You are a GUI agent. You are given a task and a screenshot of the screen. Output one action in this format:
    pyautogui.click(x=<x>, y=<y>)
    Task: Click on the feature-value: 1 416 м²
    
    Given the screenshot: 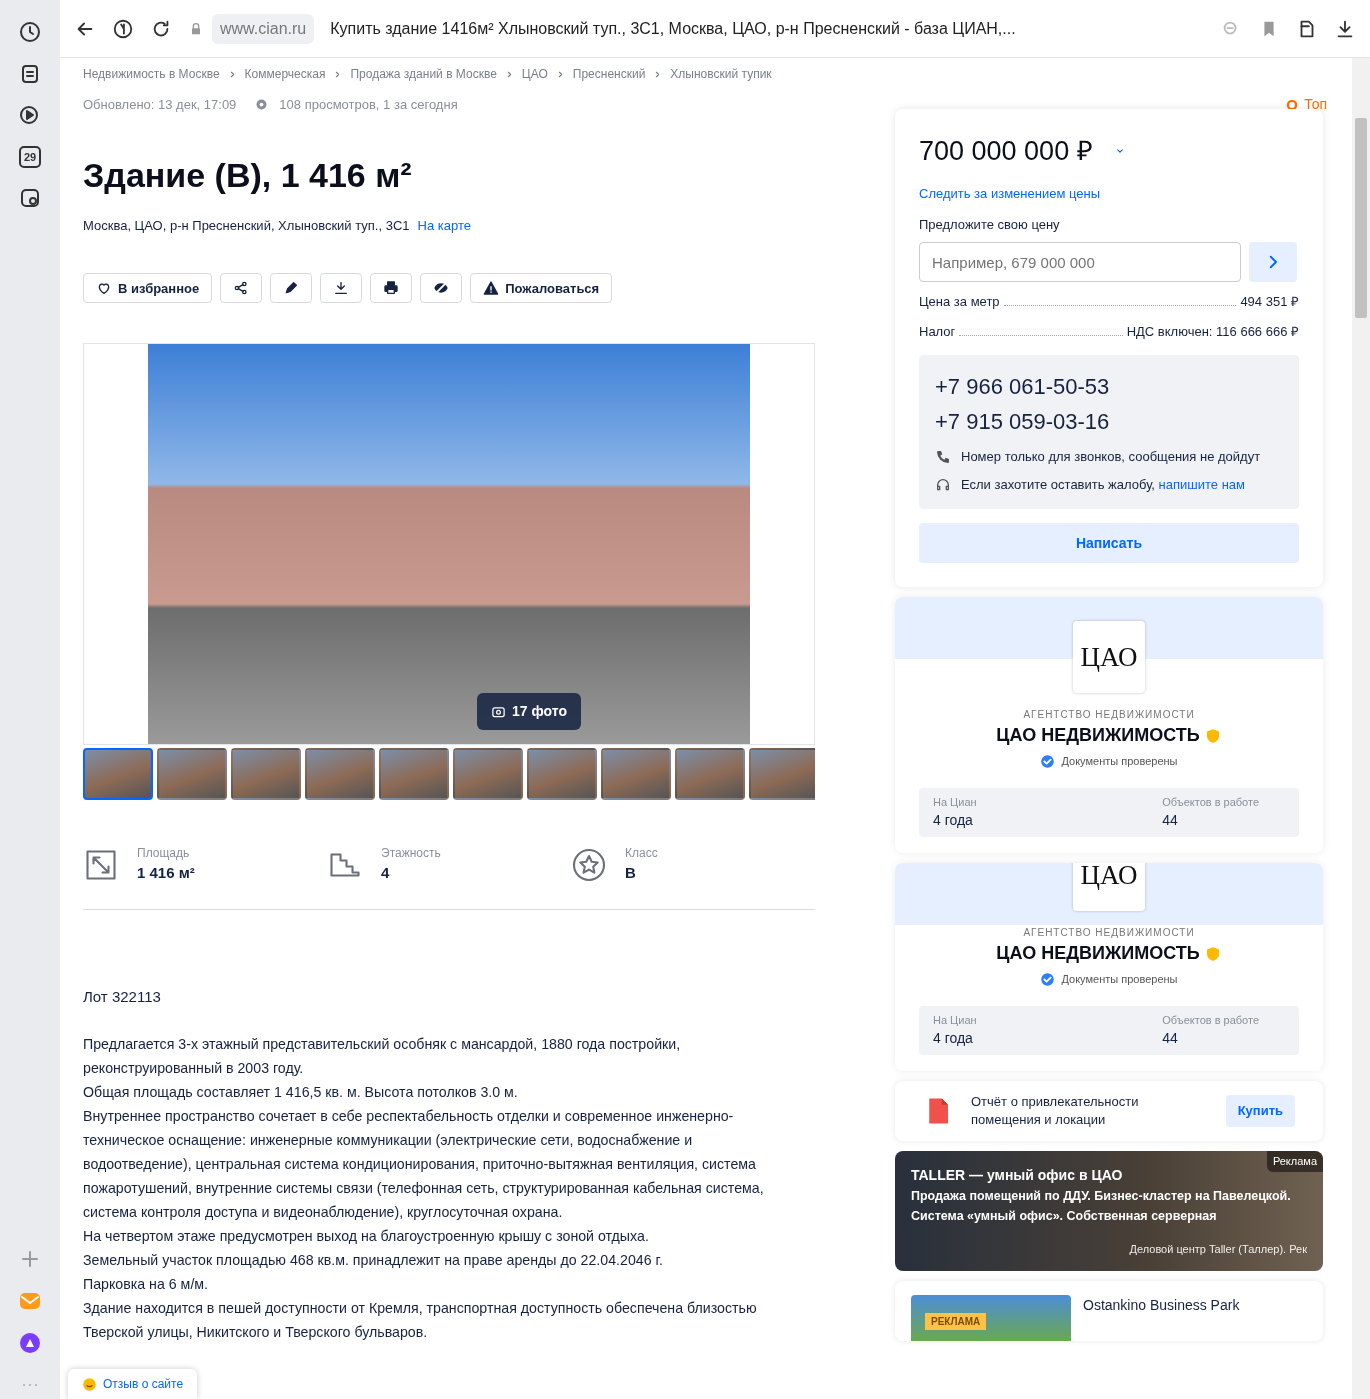 What is the action you would take?
    pyautogui.click(x=166, y=873)
    